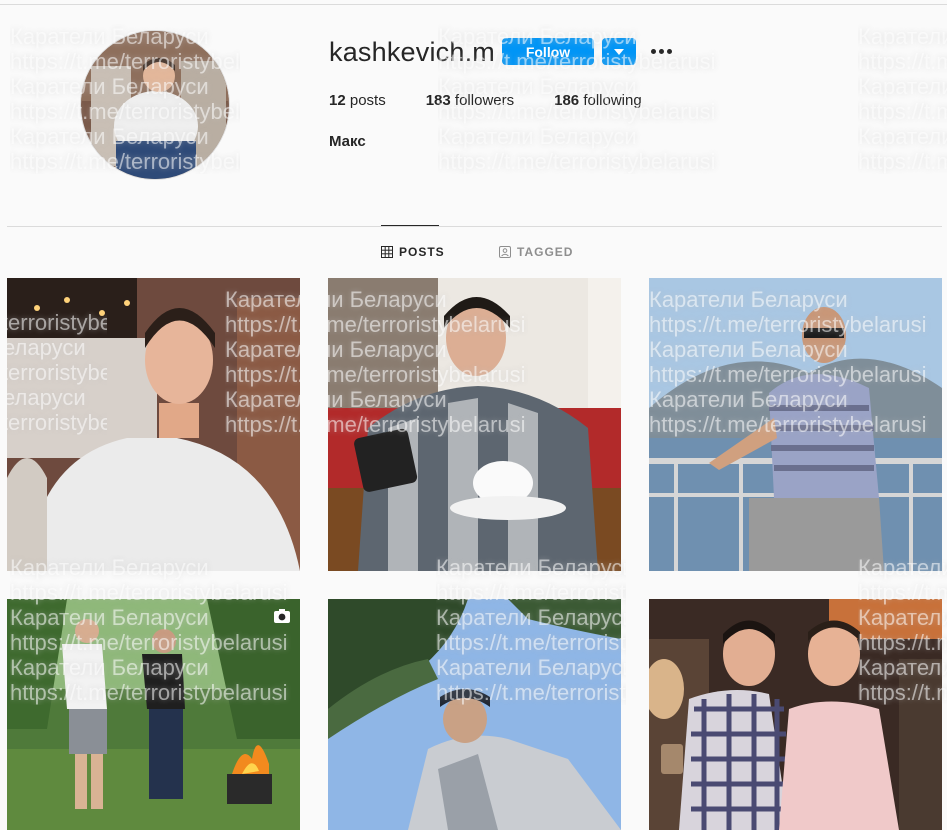 The height and width of the screenshot is (830, 947). What do you see at coordinates (367, 100) in the screenshot?
I see `posts-count-label: posts` at bounding box center [367, 100].